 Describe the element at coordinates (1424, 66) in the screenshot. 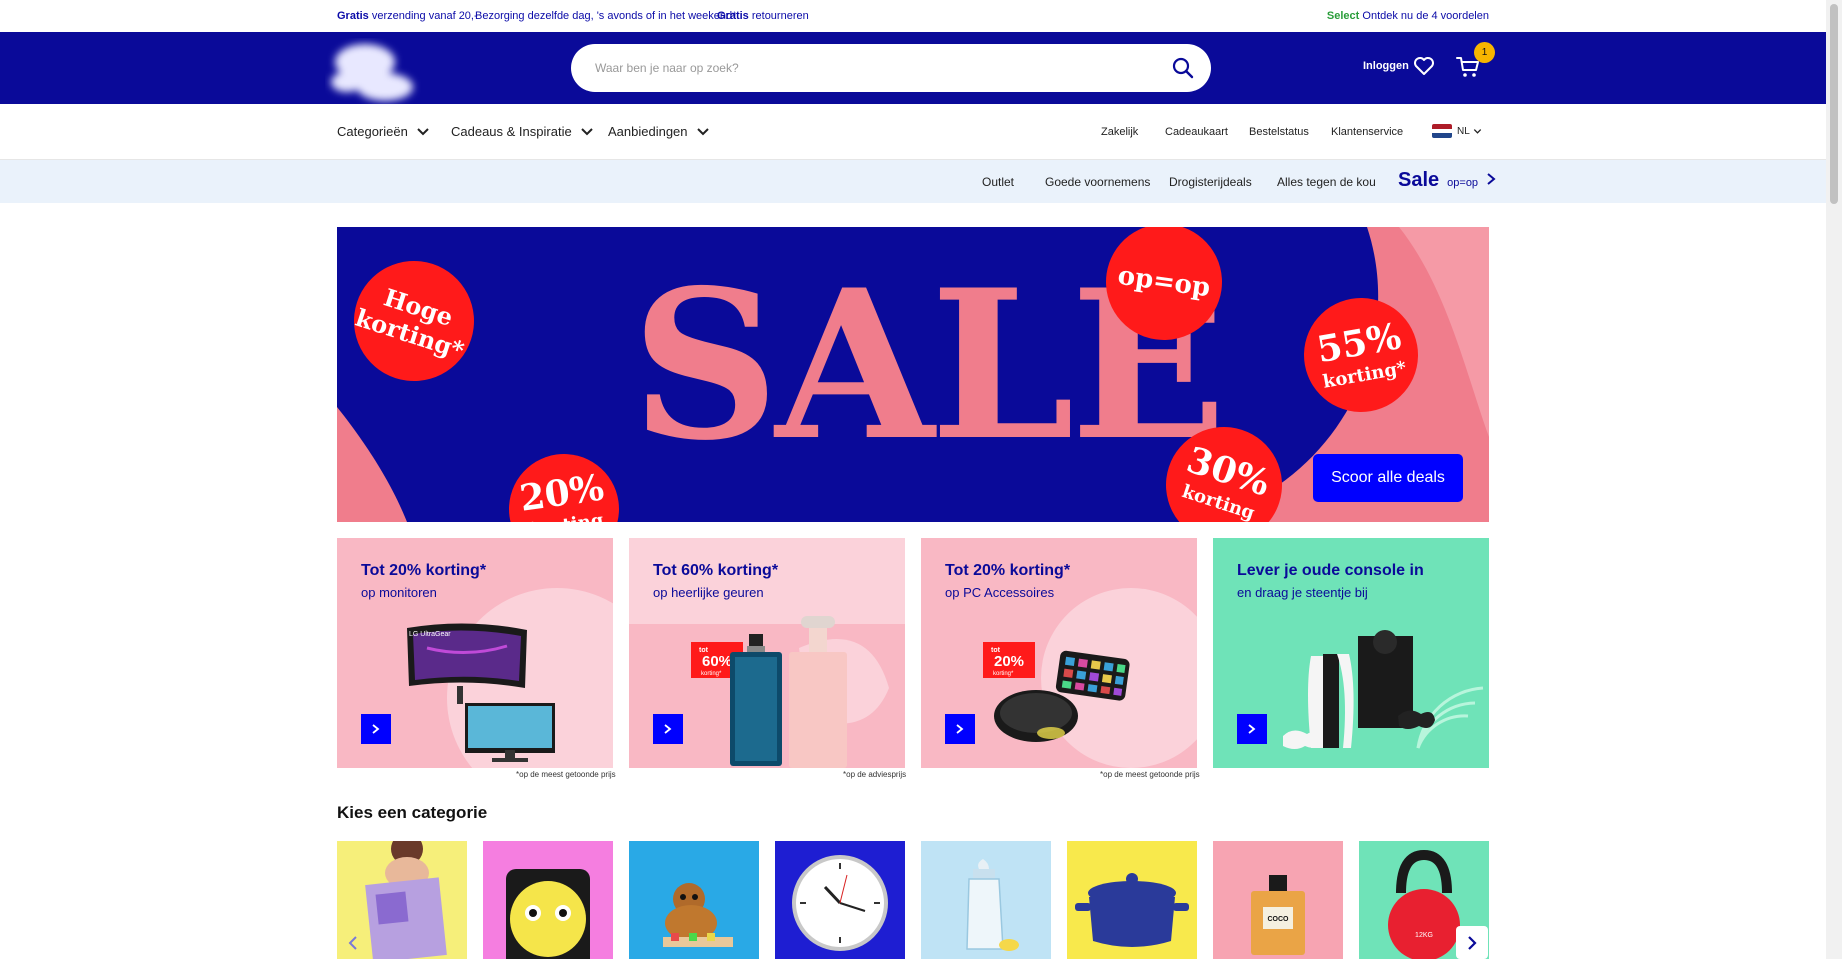

I see `heart-icon` at that location.